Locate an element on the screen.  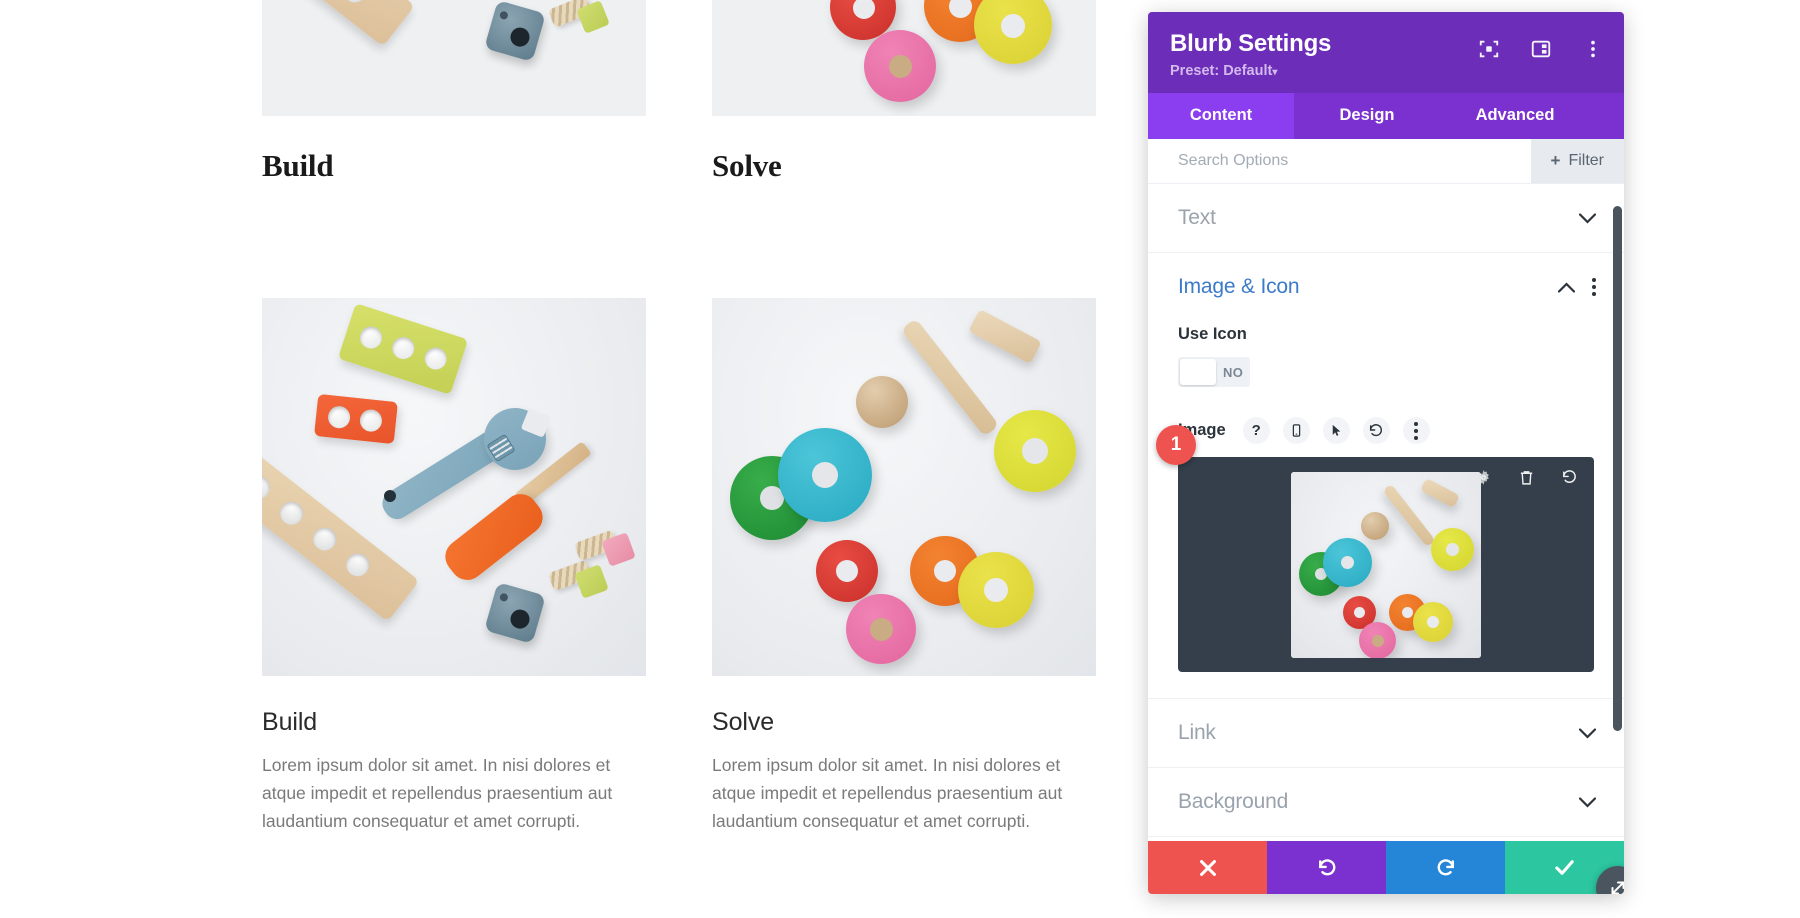
check-icon is located at coordinates (1564, 867).